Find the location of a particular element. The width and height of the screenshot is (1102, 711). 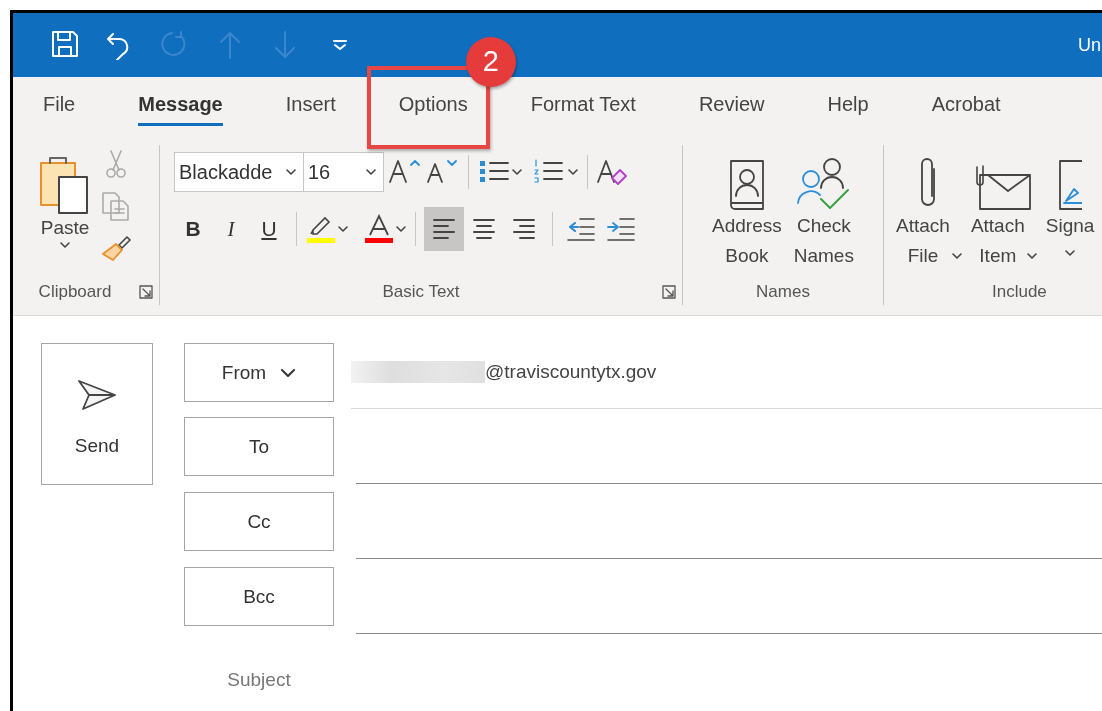

ribbon-tab: Insert is located at coordinates (310, 106).